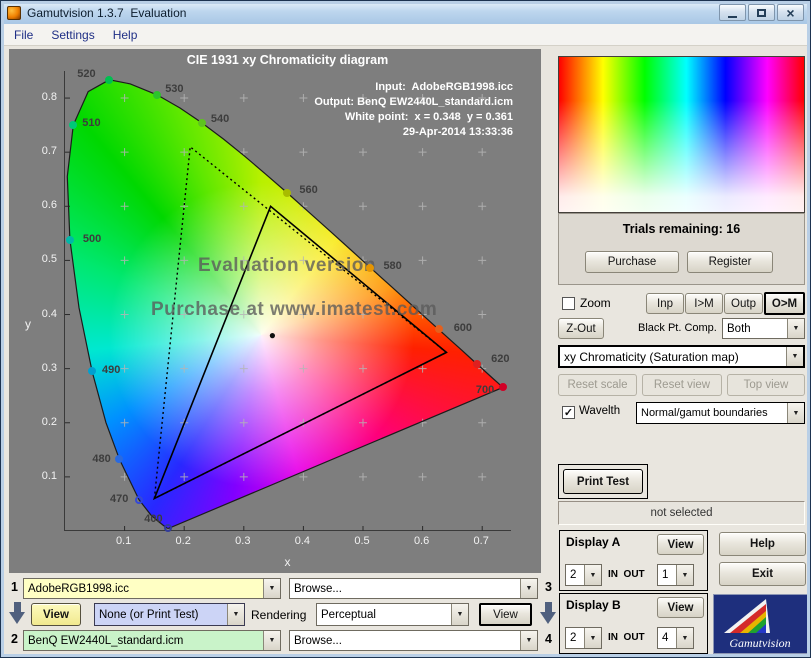 The width and height of the screenshot is (811, 658). What do you see at coordinates (56, 614) in the screenshot?
I see `view-1-button: View` at bounding box center [56, 614].